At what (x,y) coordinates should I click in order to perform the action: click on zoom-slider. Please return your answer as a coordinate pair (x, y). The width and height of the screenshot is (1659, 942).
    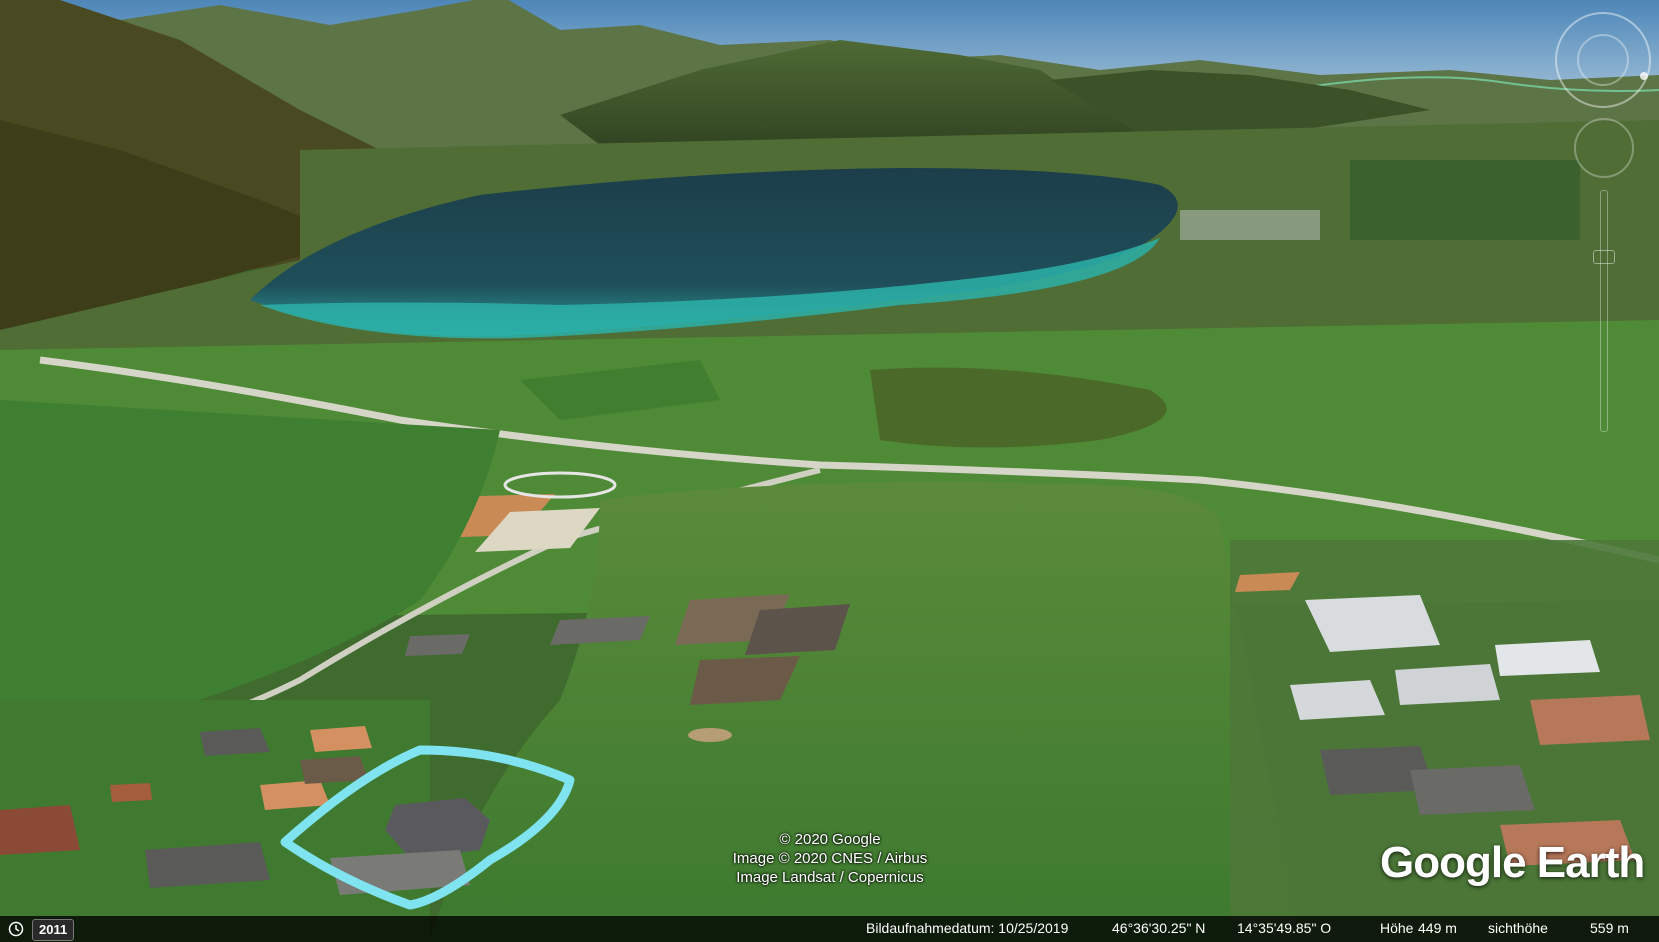
    Looking at the image, I should click on (1604, 311).